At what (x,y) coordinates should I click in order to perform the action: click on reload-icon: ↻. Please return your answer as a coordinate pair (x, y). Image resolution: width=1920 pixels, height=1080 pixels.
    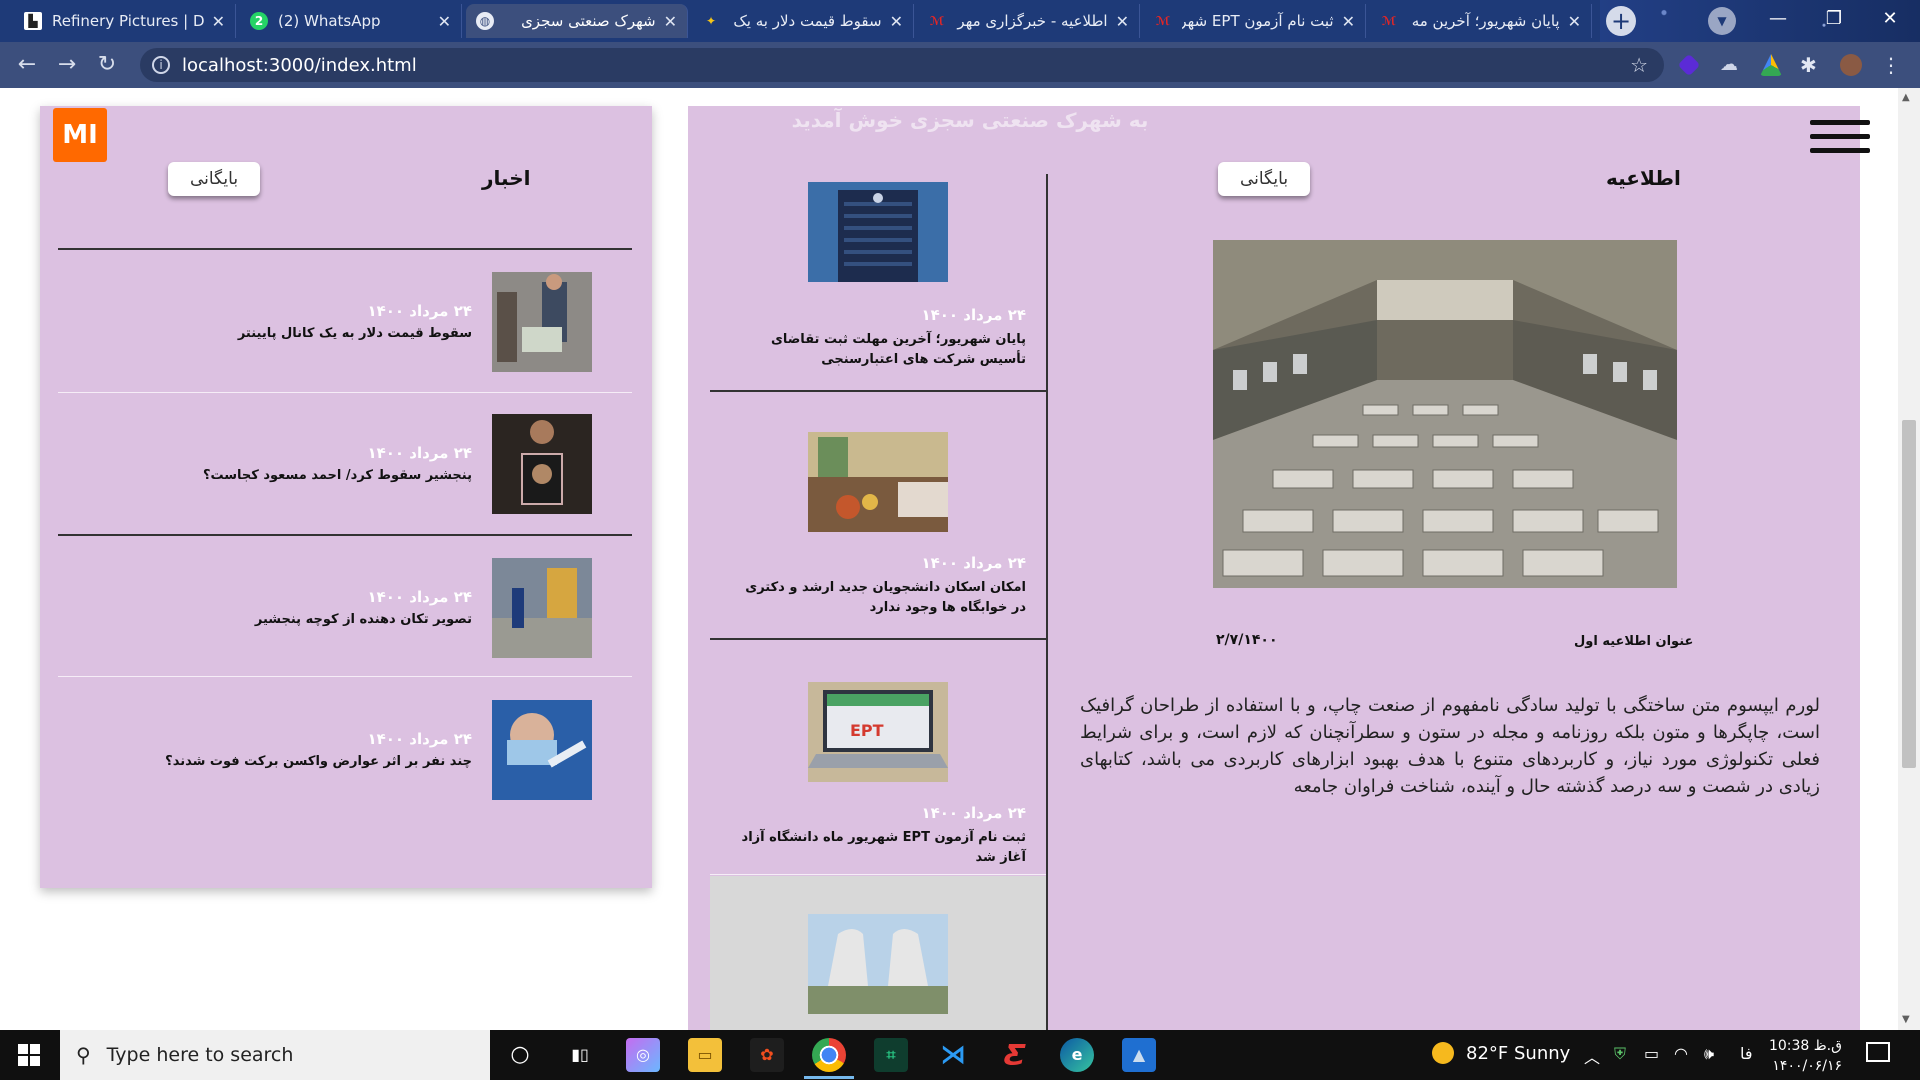
    Looking at the image, I should click on (107, 65).